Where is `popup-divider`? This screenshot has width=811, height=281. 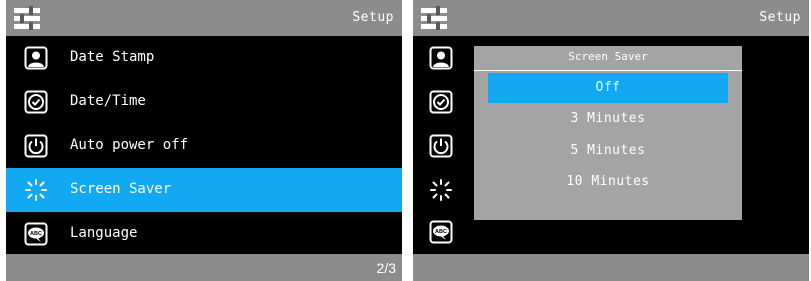 popup-divider is located at coordinates (608, 70).